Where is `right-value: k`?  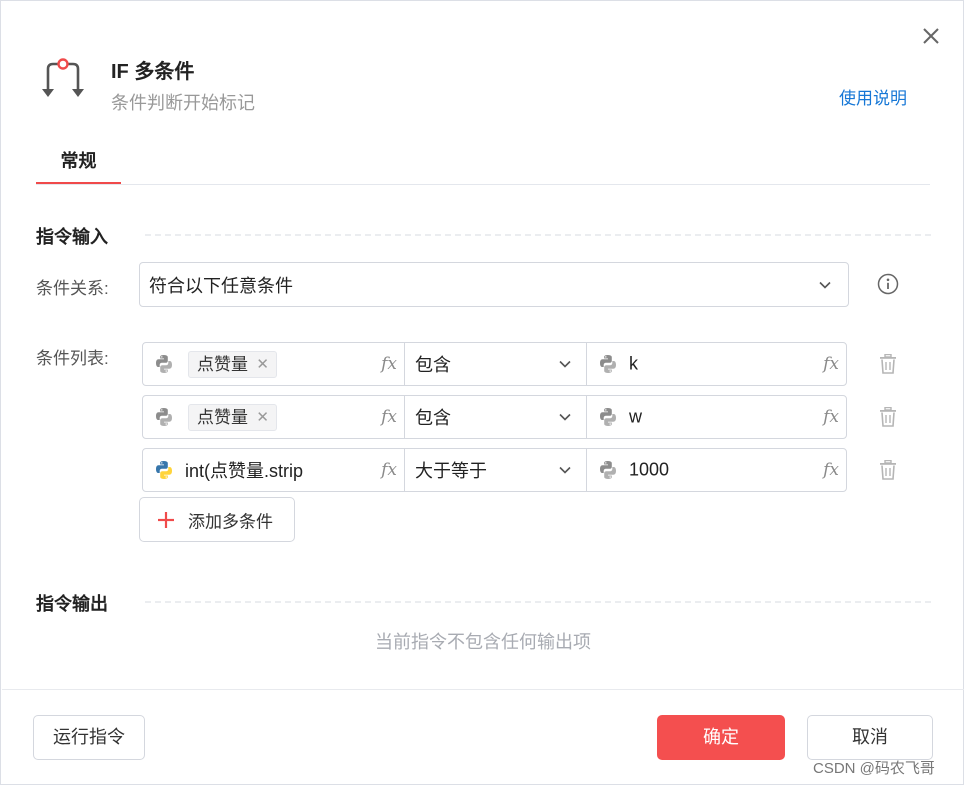 right-value: k is located at coordinates (633, 363).